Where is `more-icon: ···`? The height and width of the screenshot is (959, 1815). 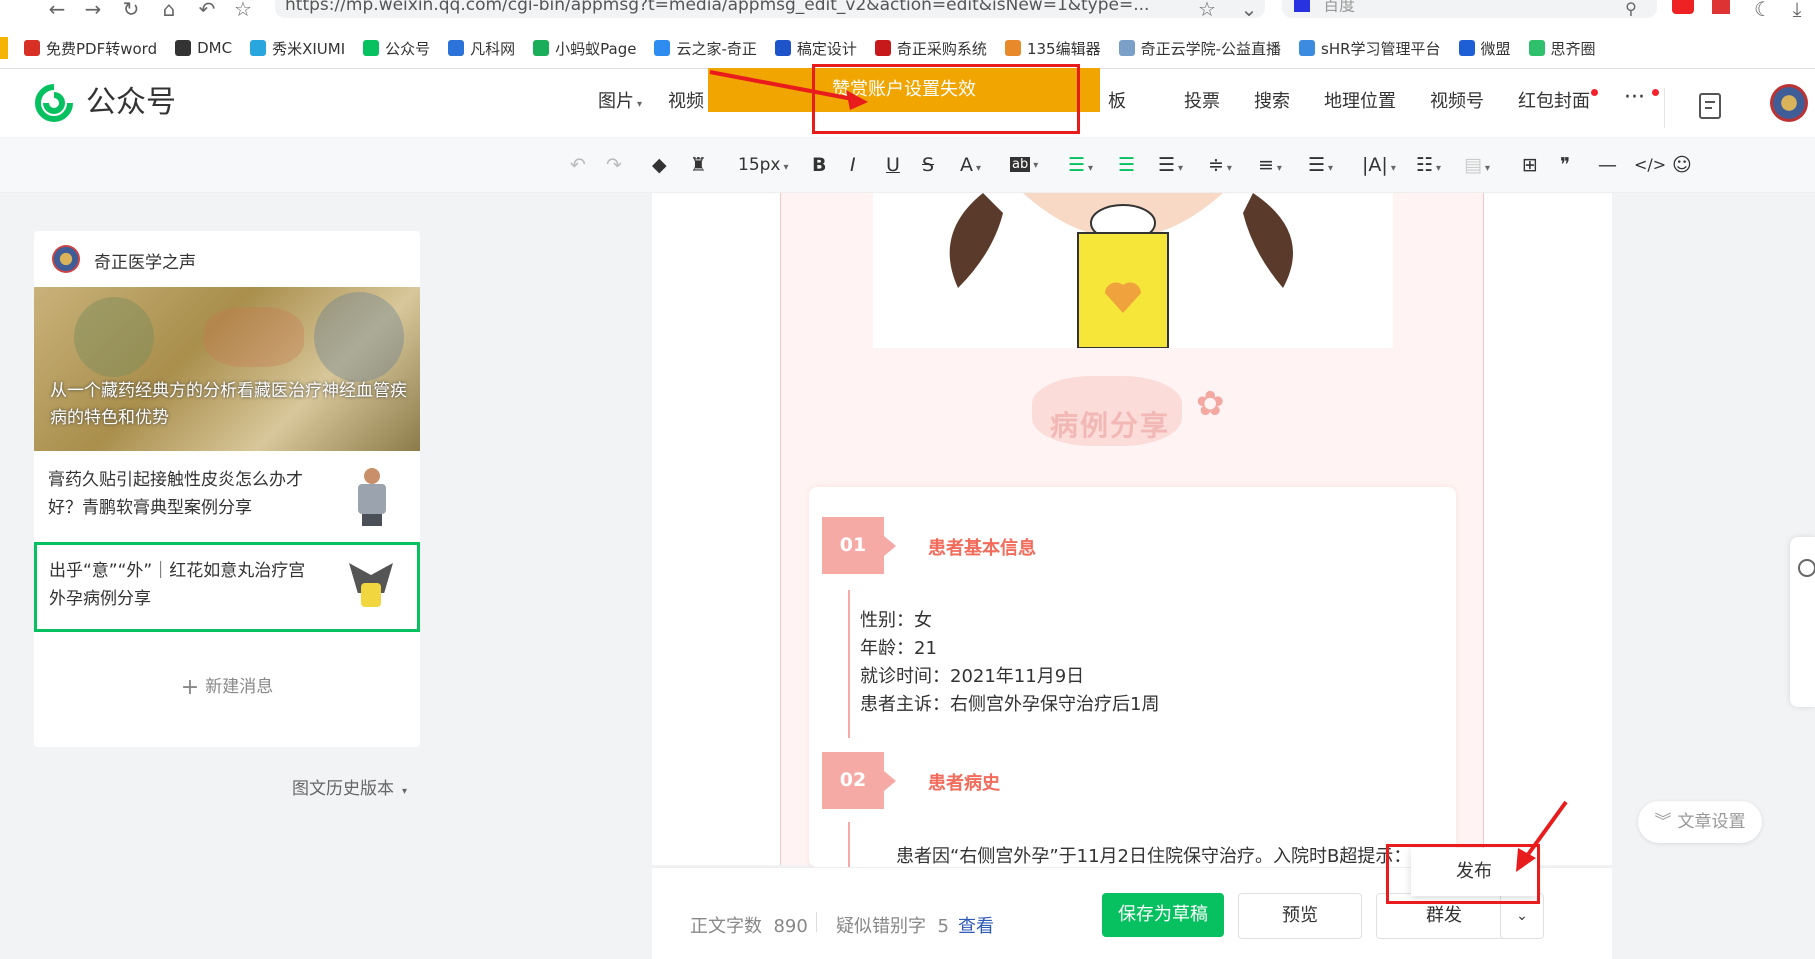 more-icon: ··· is located at coordinates (1634, 98).